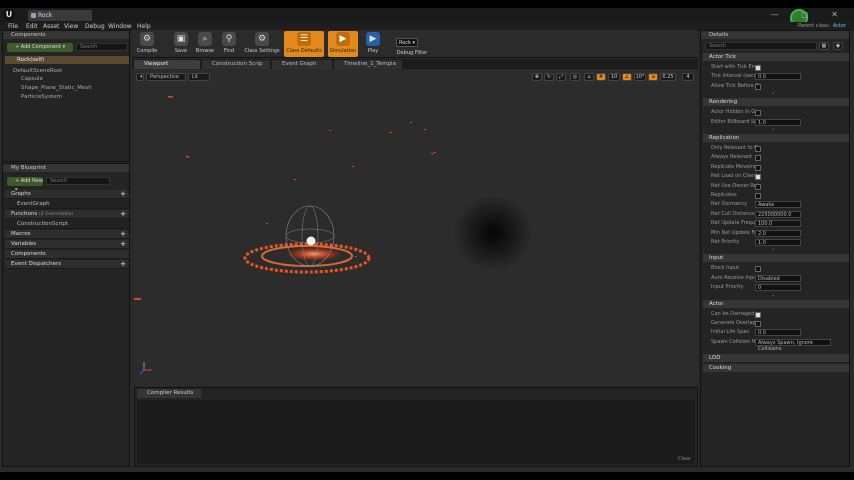 This screenshot has width=854, height=480. I want to click on property-value-field: Awake, so click(778, 205).